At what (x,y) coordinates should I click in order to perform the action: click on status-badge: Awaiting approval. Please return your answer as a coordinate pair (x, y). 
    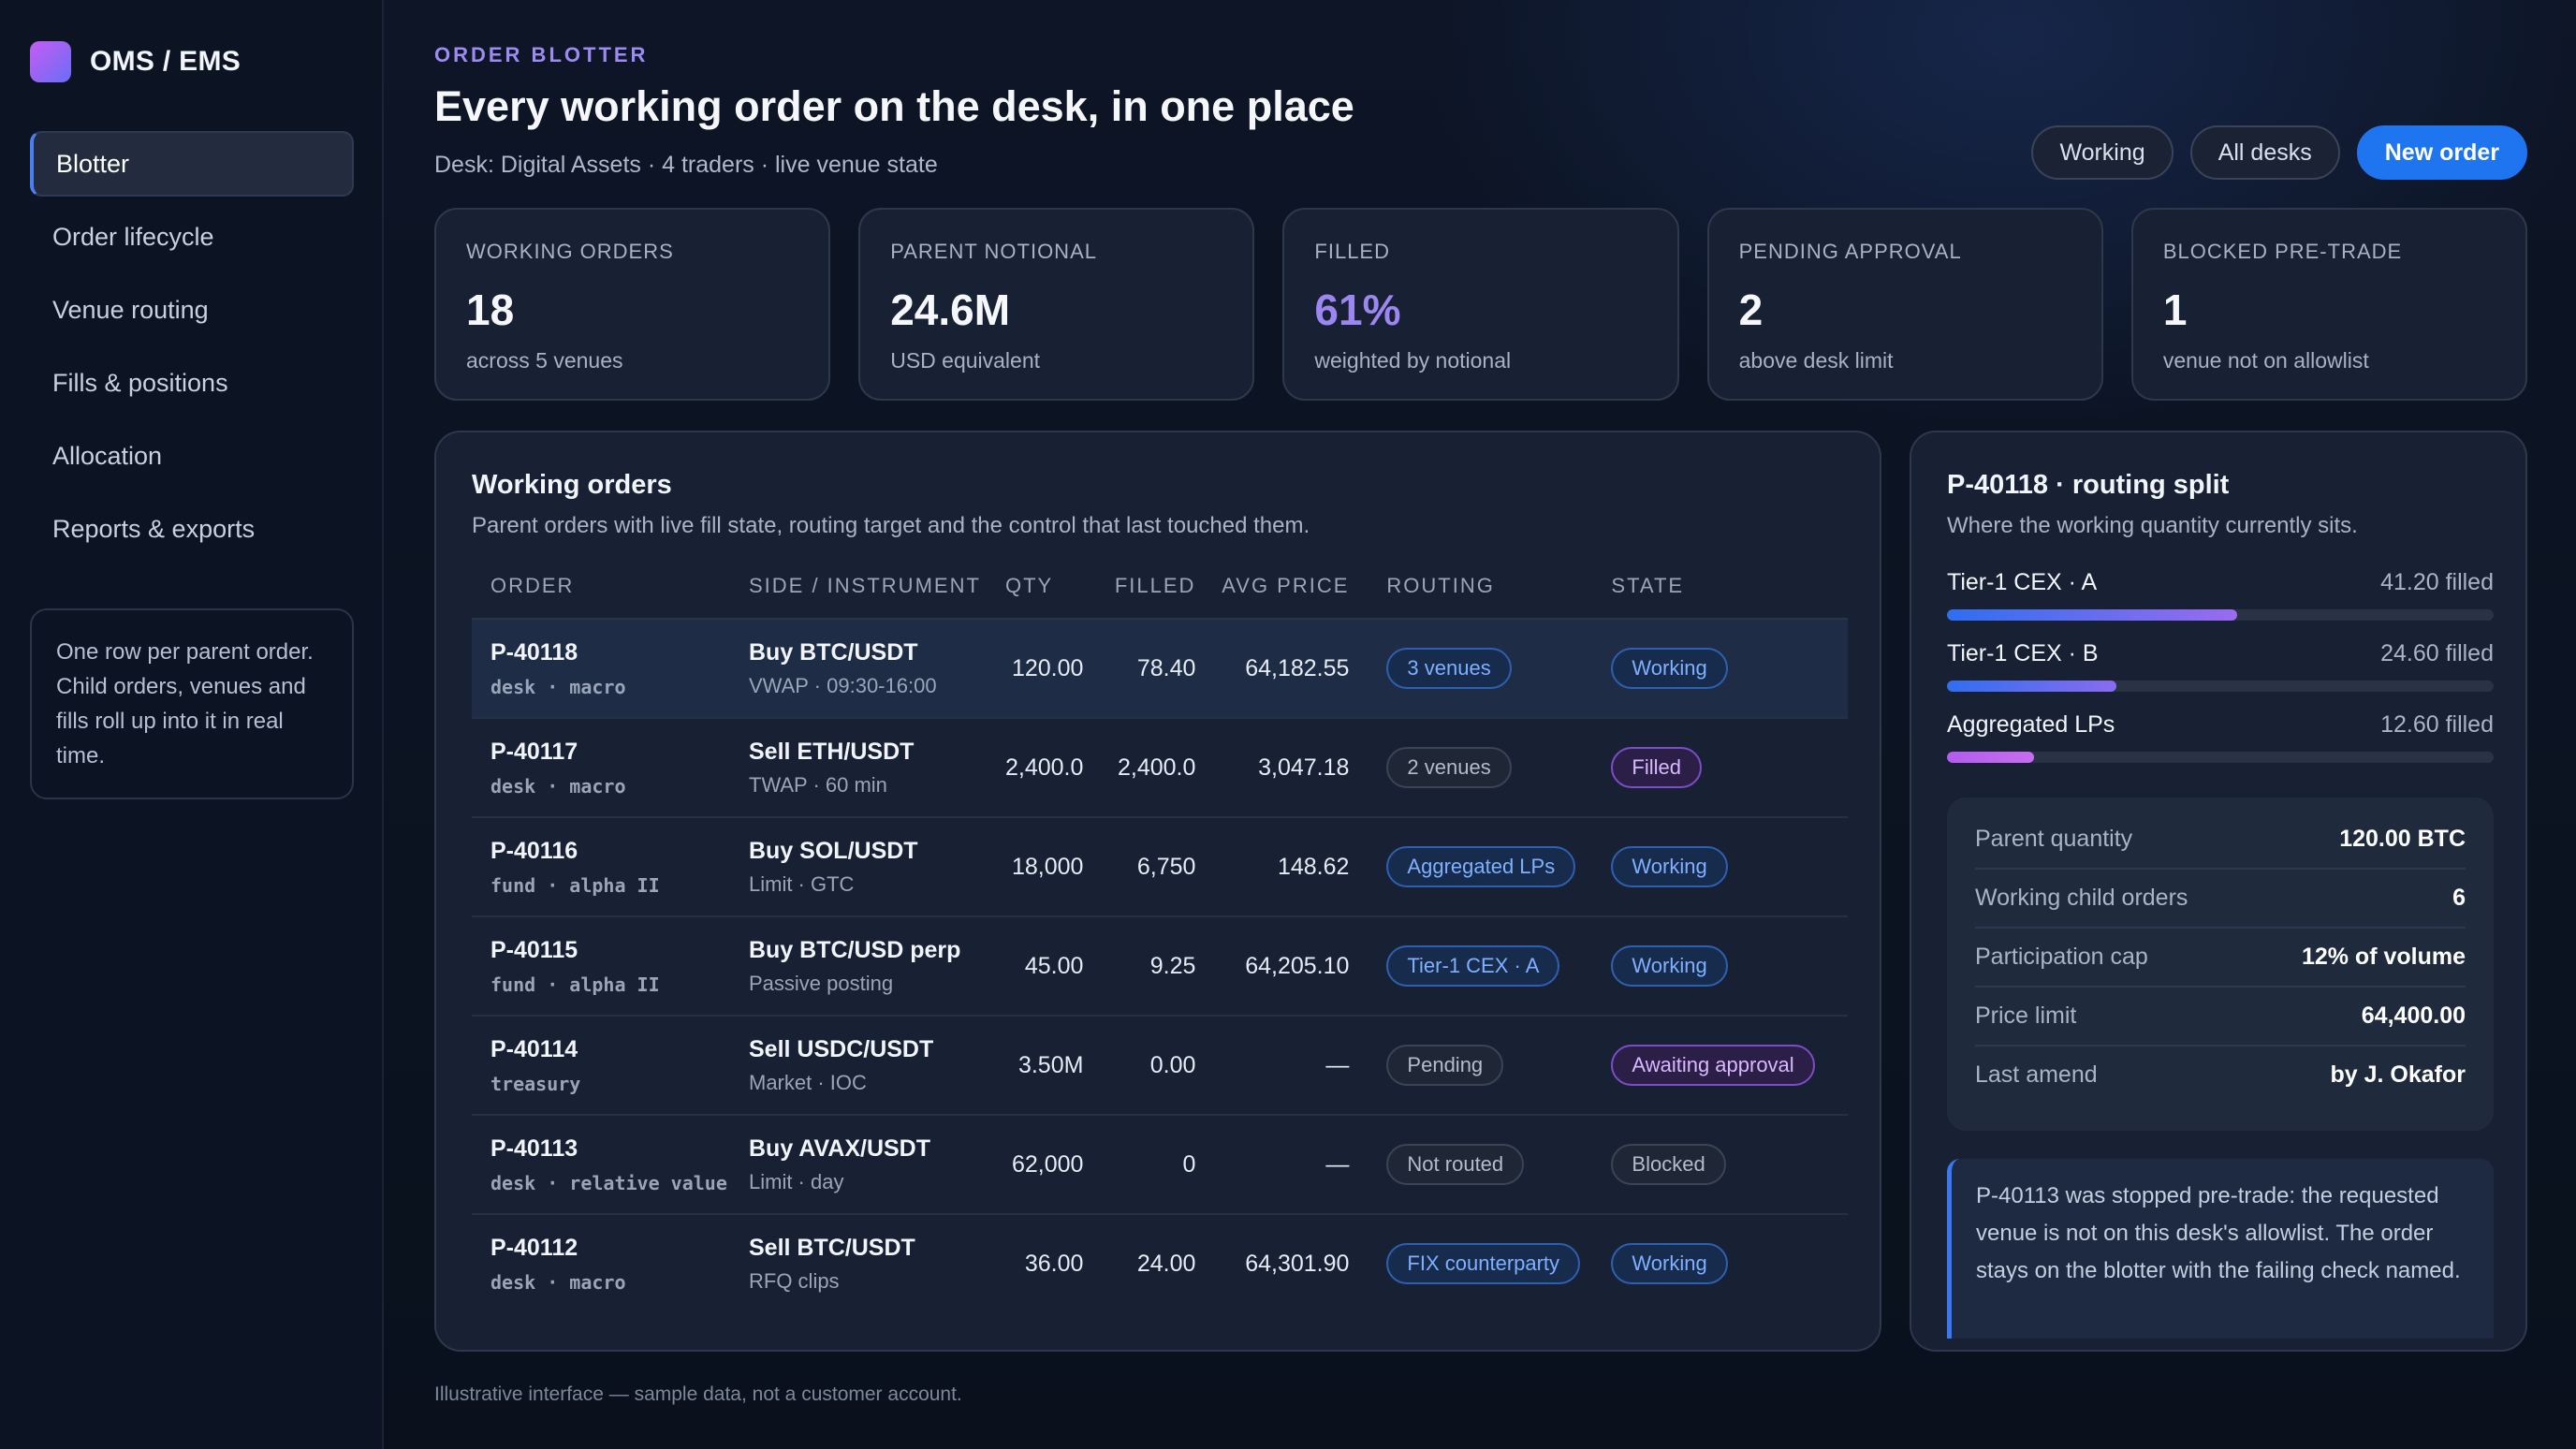
    Looking at the image, I should click on (1713, 1065).